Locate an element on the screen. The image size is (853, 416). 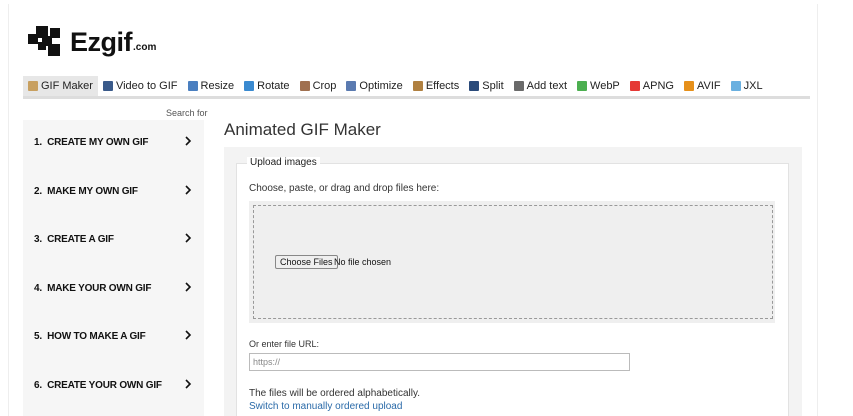
nav-item-label: Resize is located at coordinates (217, 86).